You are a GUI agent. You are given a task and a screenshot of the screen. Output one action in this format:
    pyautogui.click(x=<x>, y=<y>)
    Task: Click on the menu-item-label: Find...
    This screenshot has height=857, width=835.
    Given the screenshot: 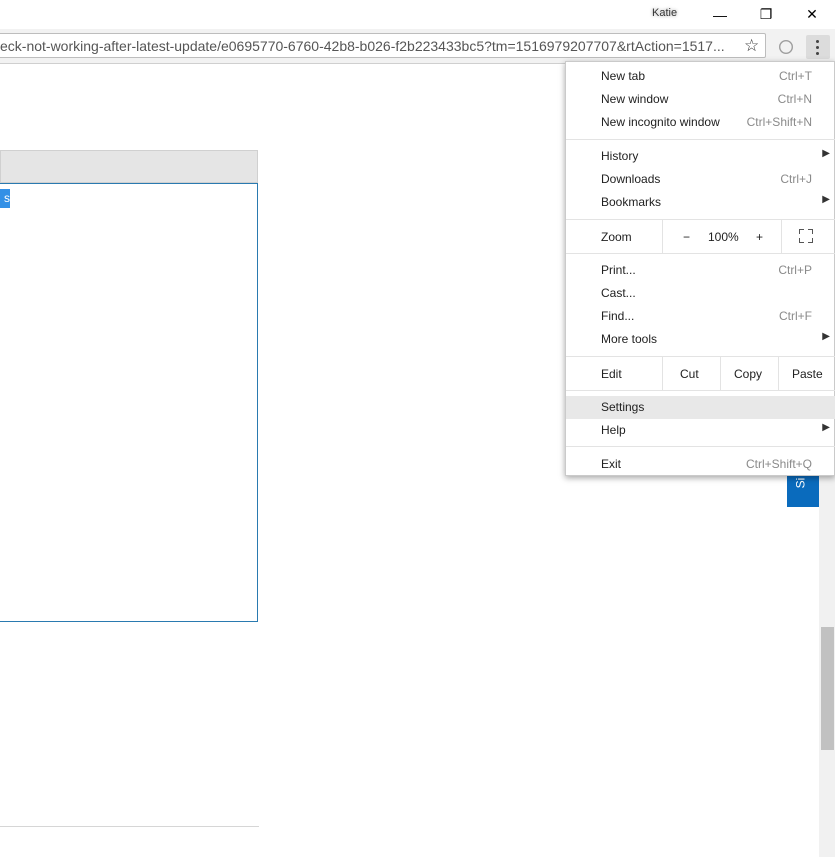 What is the action you would take?
    pyautogui.click(x=618, y=316)
    